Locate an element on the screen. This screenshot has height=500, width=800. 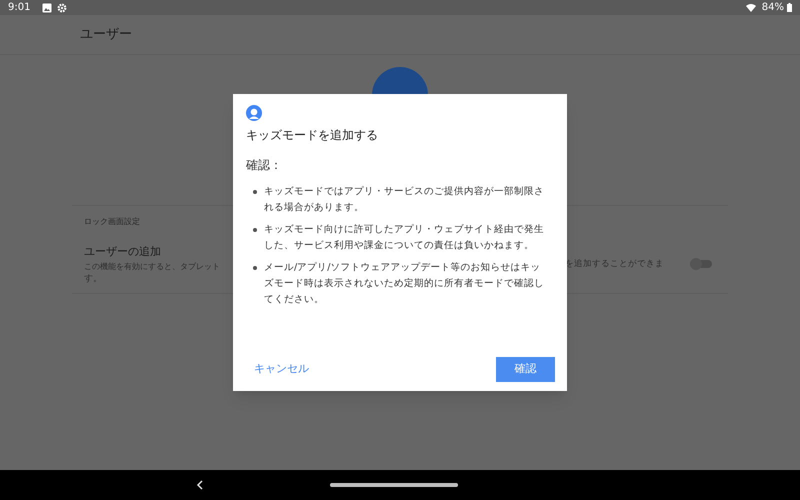
back-icon is located at coordinates (199, 485).